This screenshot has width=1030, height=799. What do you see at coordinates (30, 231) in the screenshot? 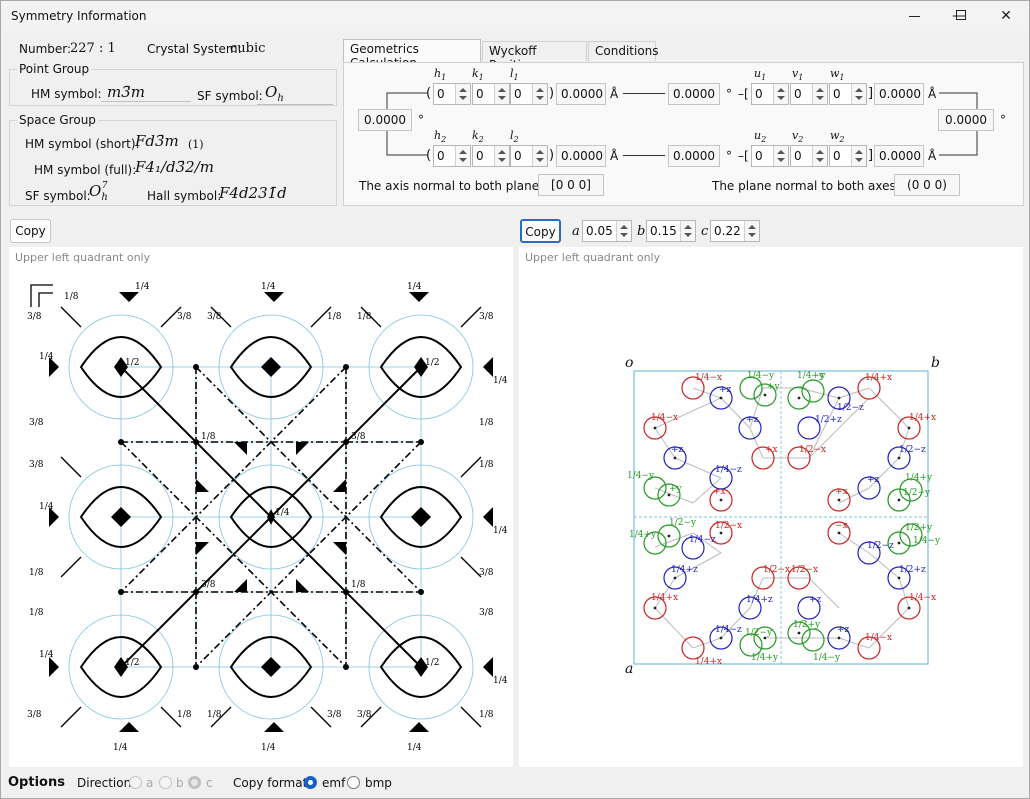
I see `copy-left-button: Copy` at bounding box center [30, 231].